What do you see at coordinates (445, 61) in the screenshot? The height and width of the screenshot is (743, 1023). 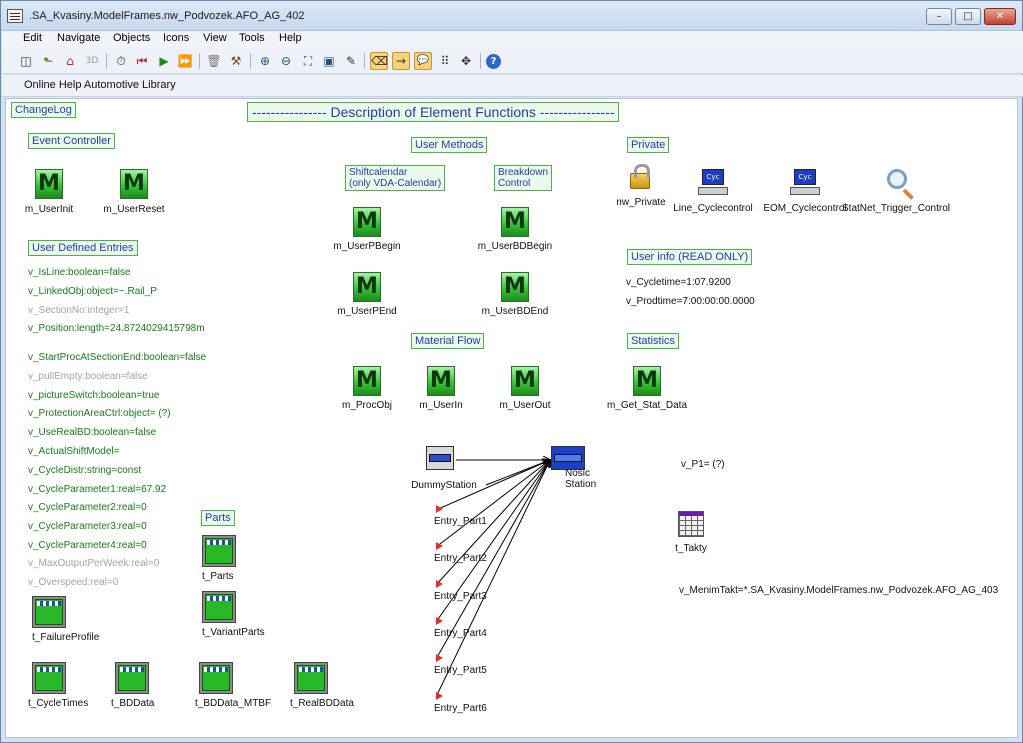 I see `grid-icon: ⠿` at bounding box center [445, 61].